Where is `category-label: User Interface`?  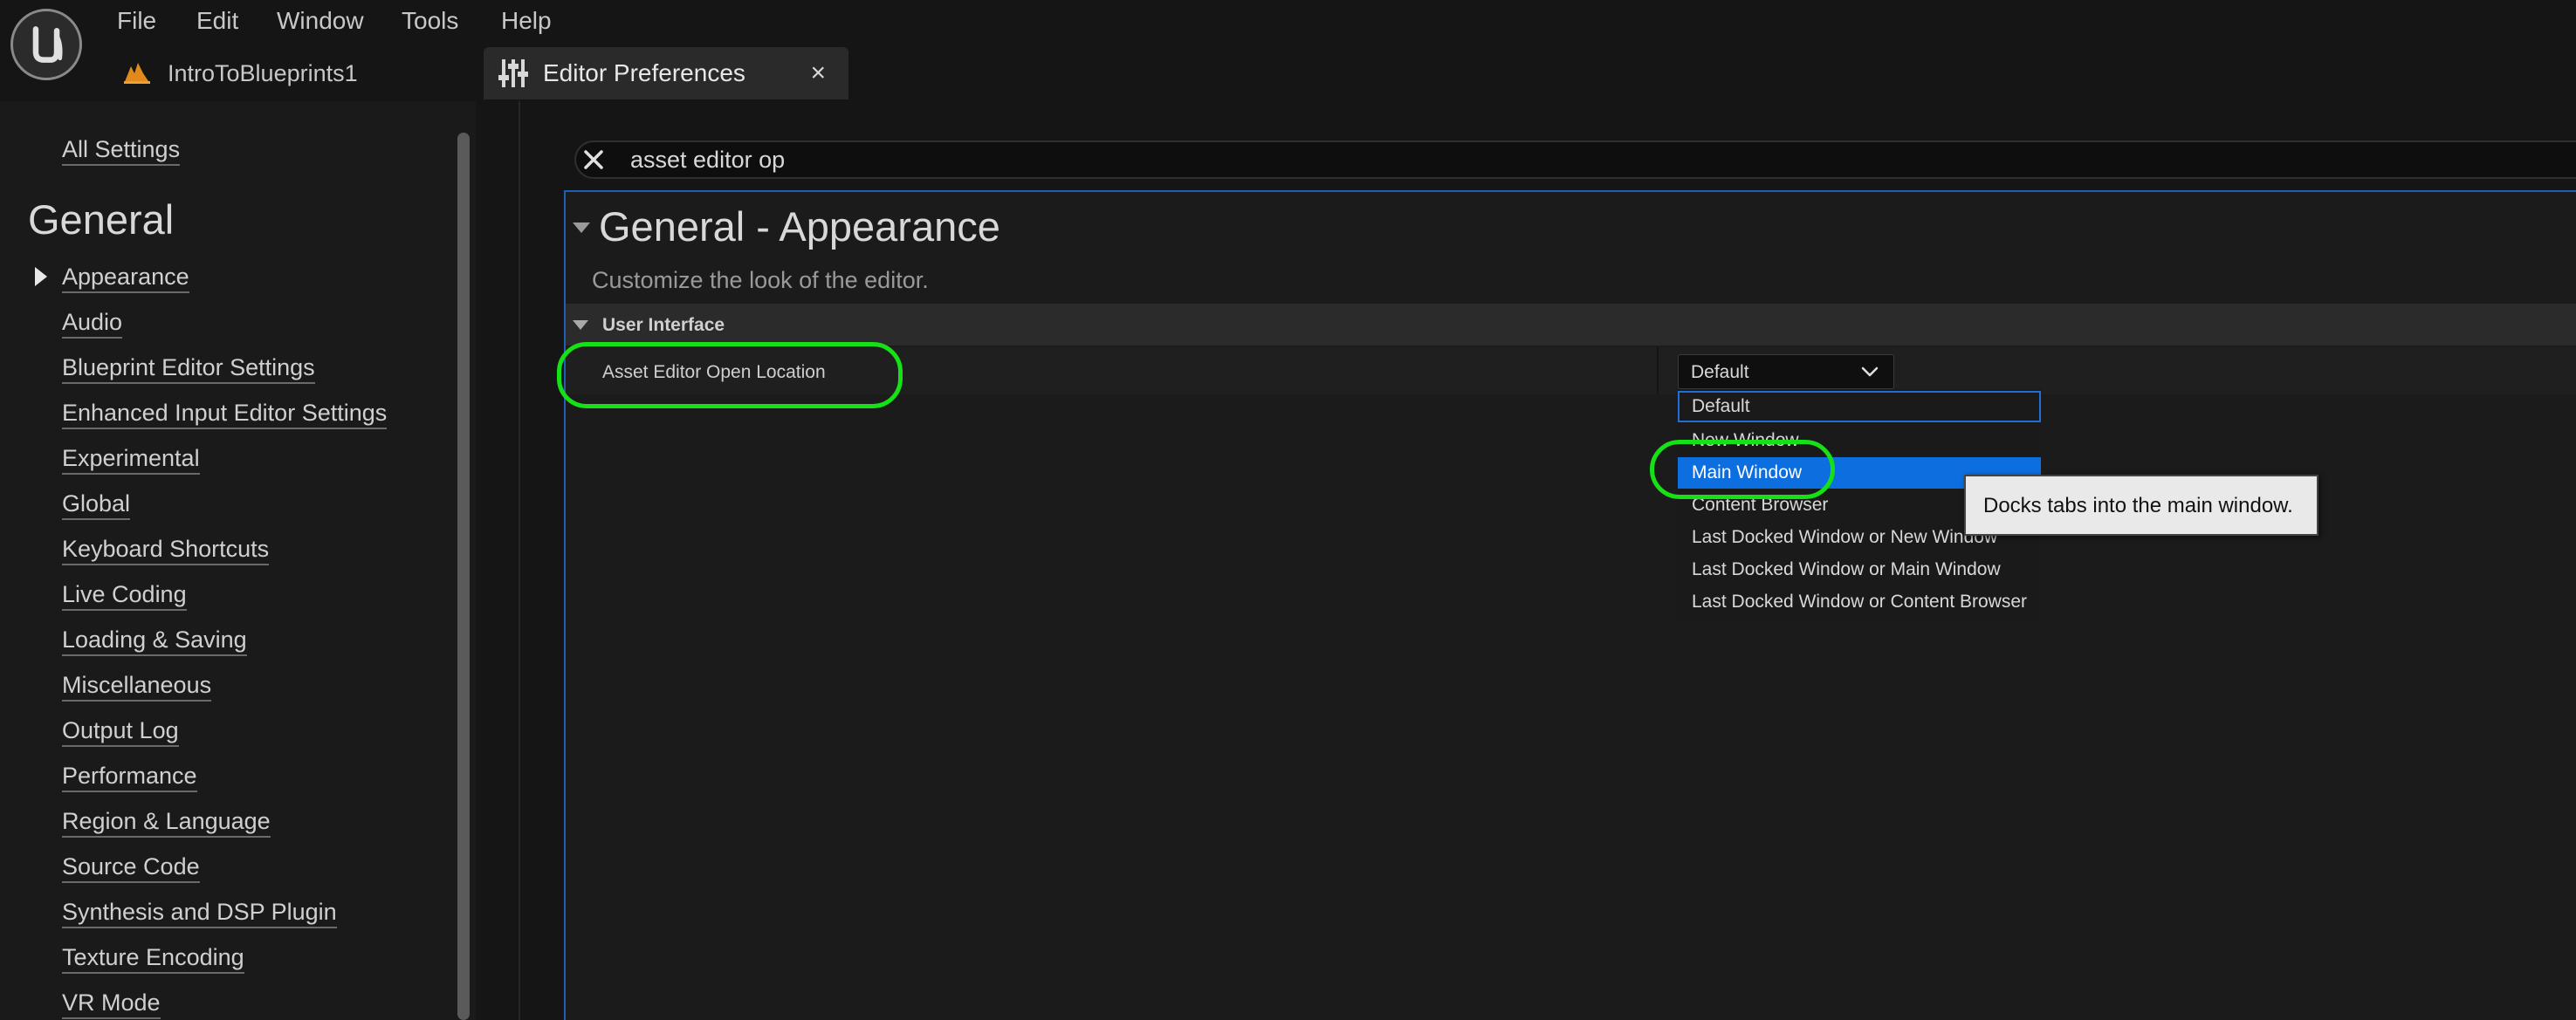 category-label: User Interface is located at coordinates (664, 325).